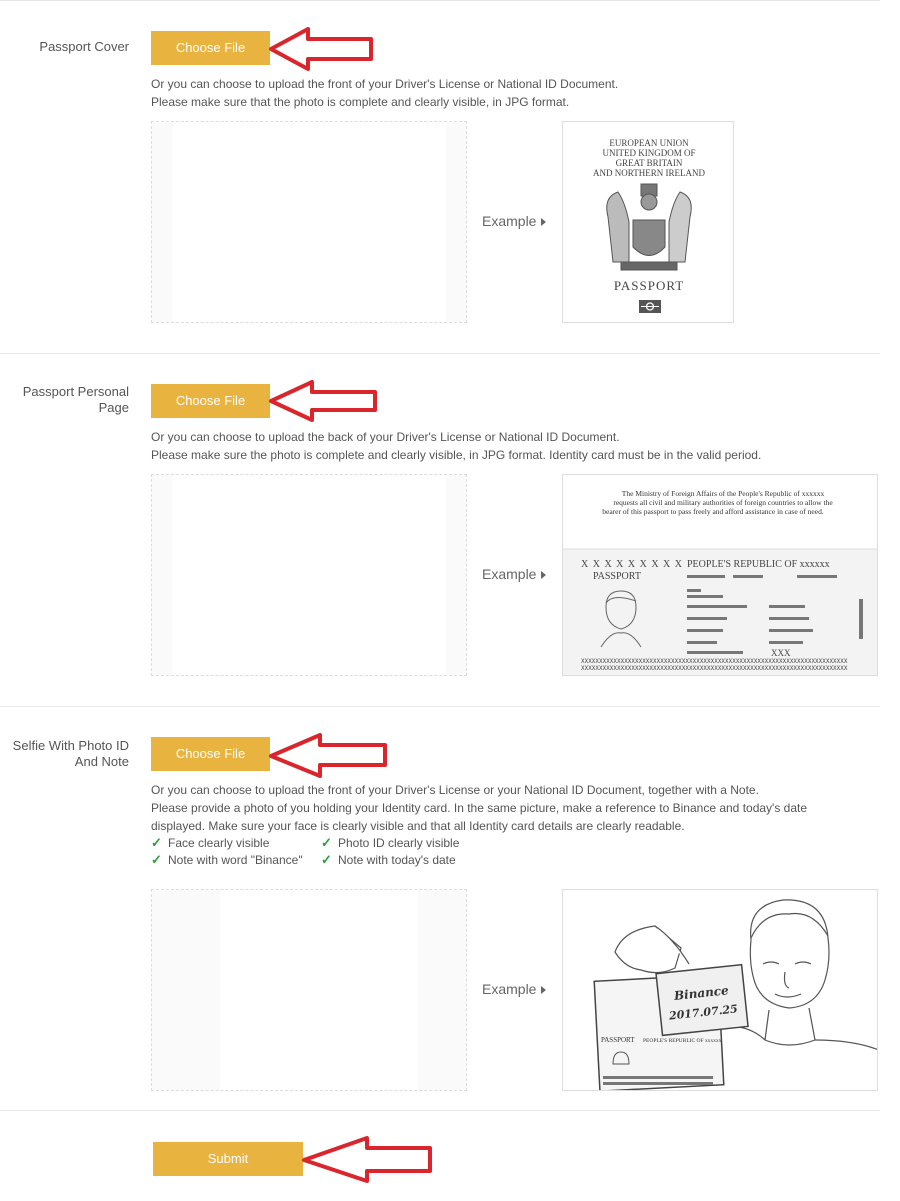 This screenshot has height=1201, width=900. What do you see at coordinates (514, 221) in the screenshot?
I see `passport-cover-example-link: Example` at bounding box center [514, 221].